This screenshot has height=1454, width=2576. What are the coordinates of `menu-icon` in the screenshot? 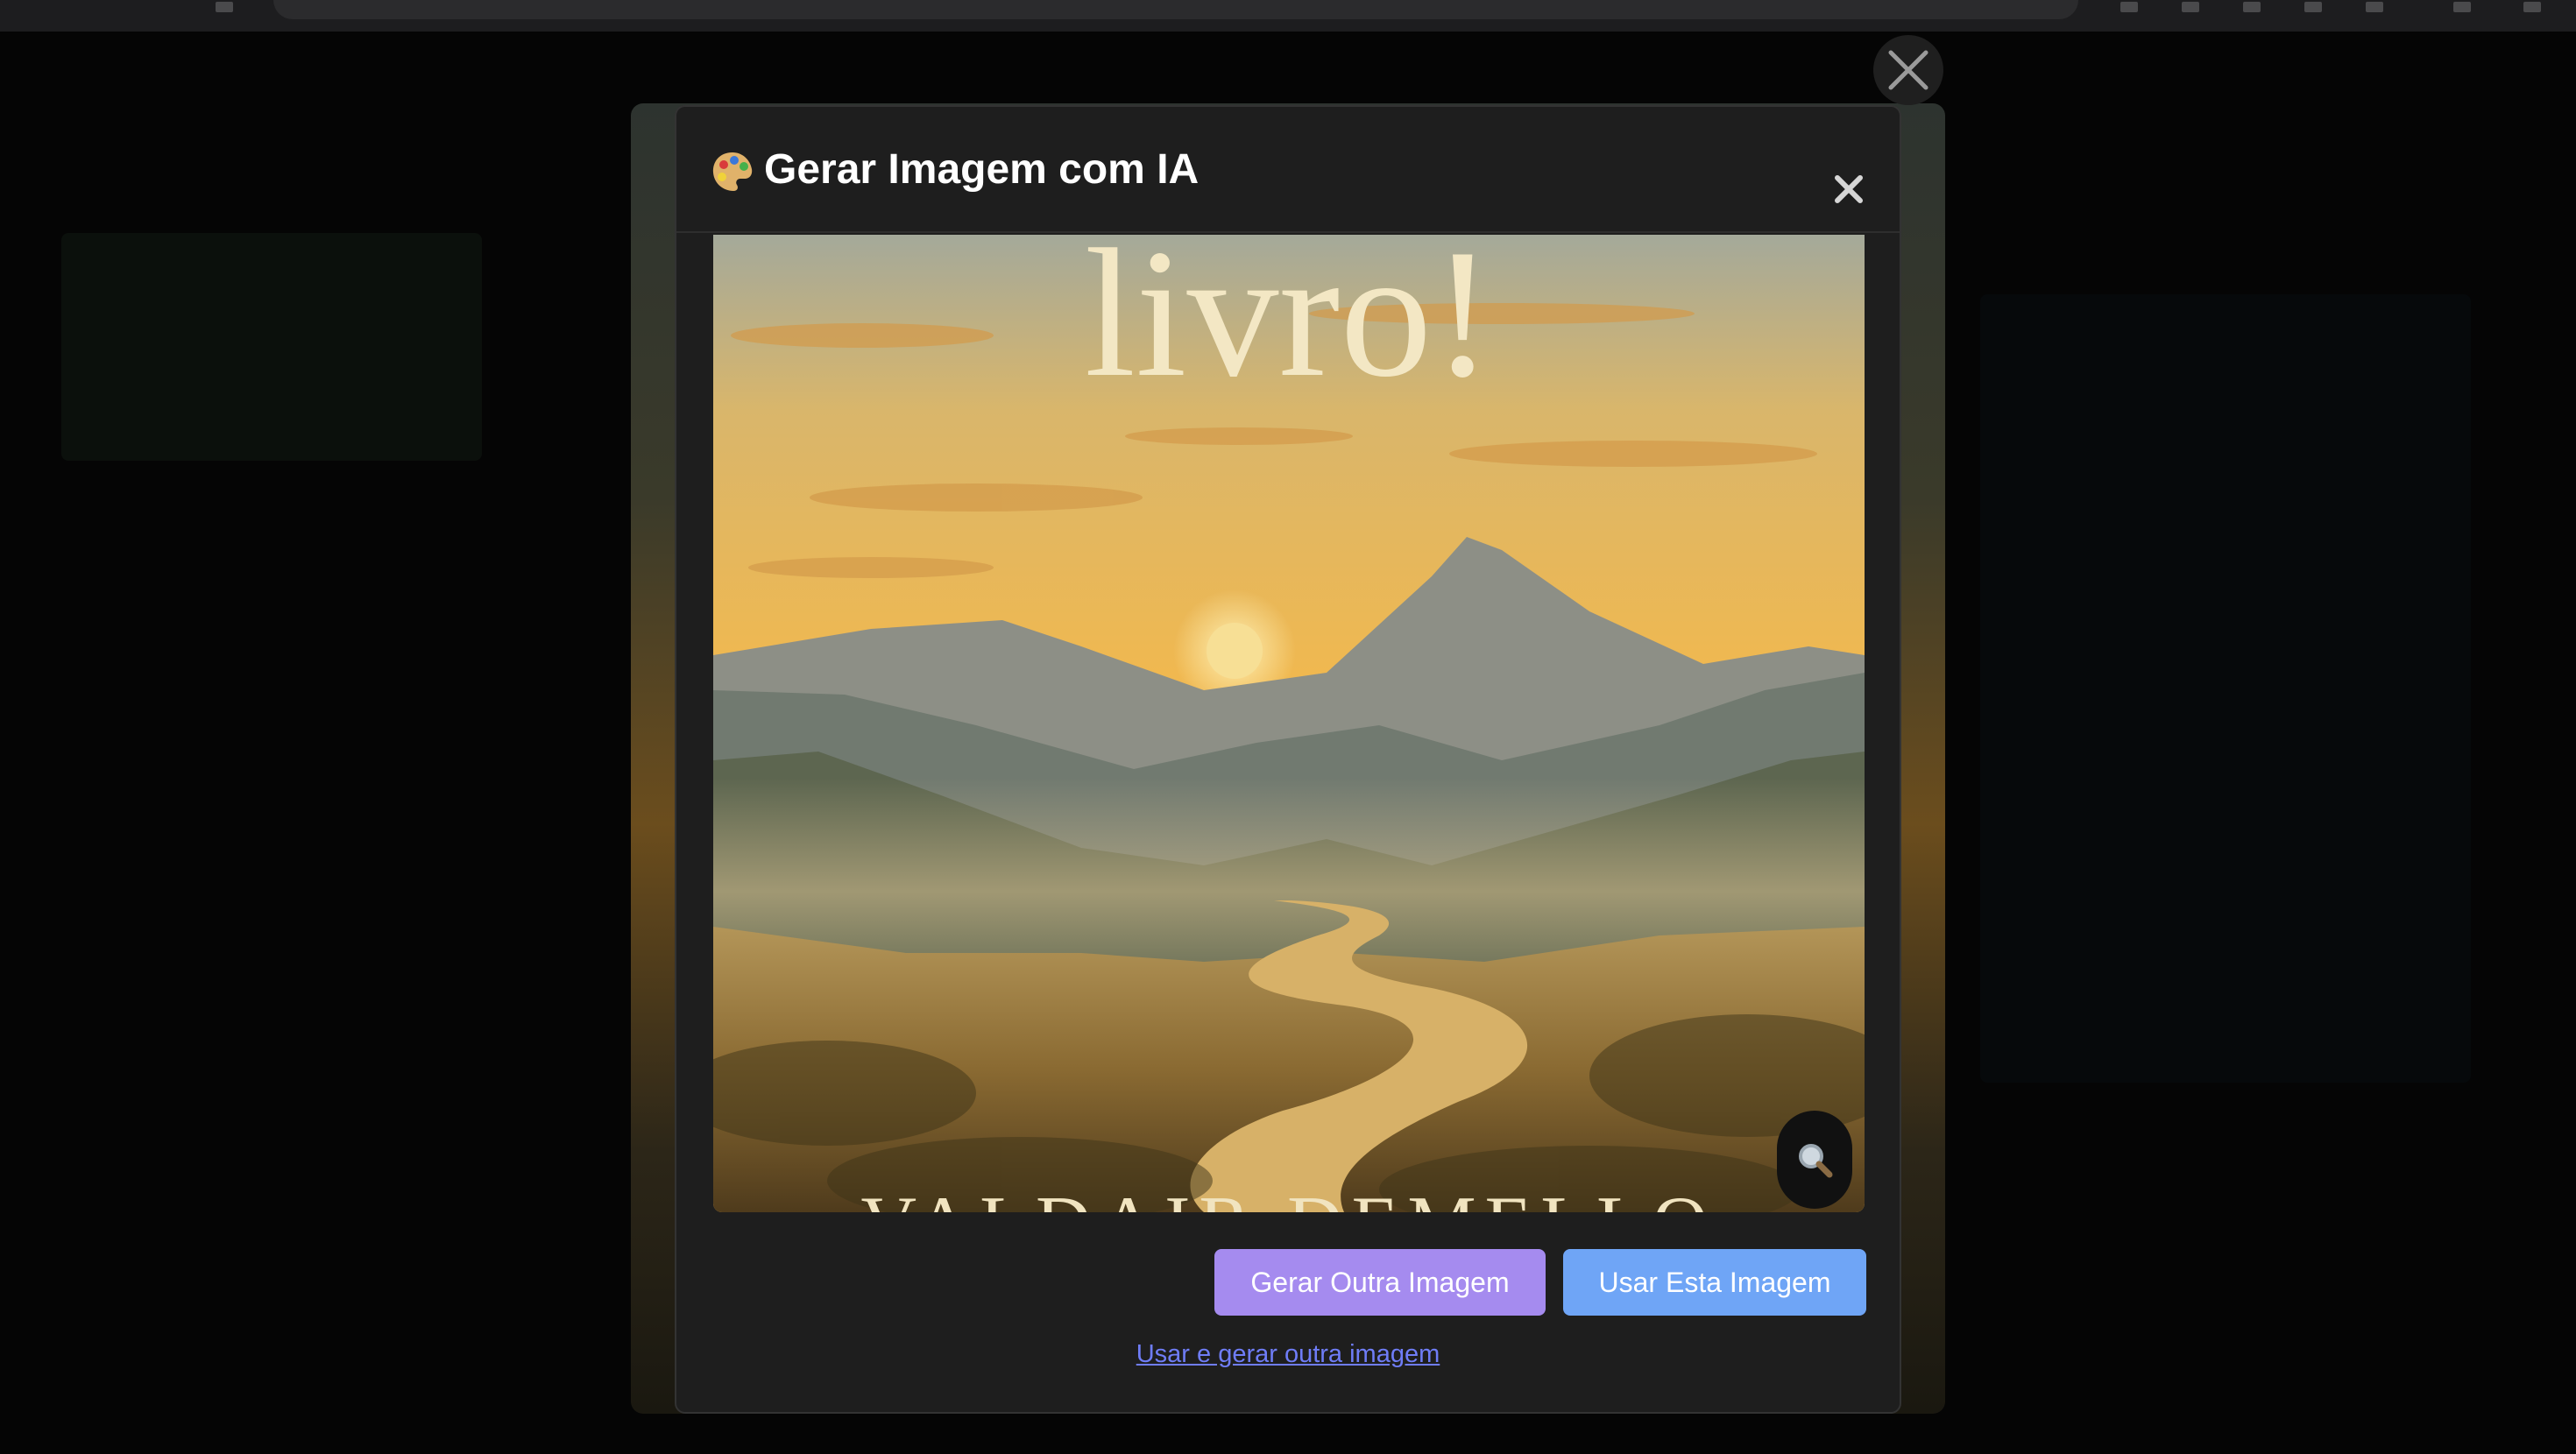 It's located at (2532, 7).